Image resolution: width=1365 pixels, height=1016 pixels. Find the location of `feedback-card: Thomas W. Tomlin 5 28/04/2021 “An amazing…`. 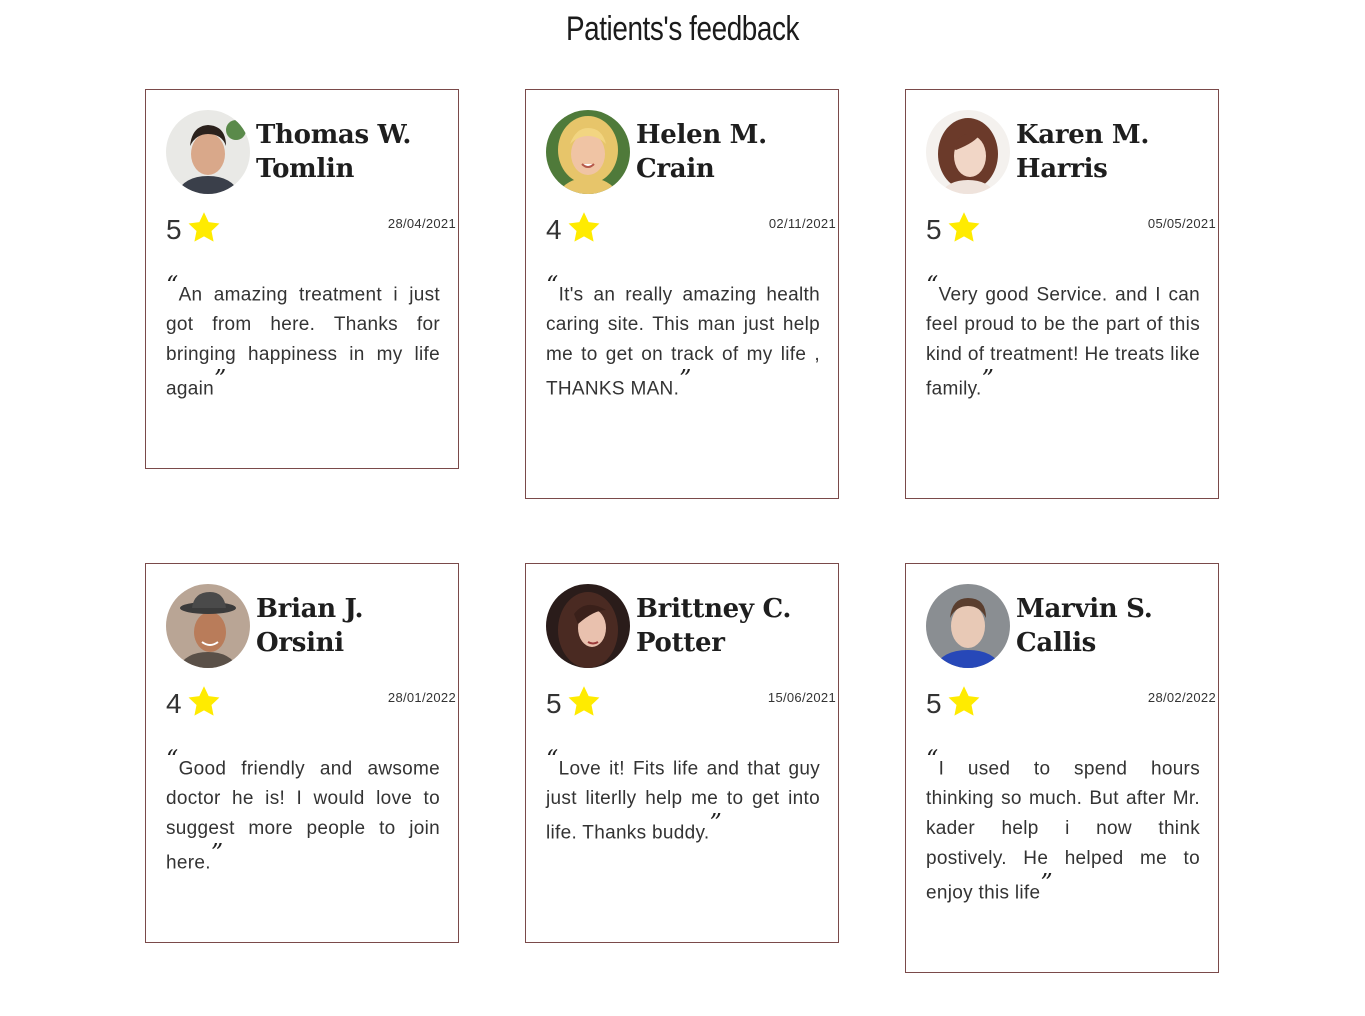

feedback-card: Thomas W. Tomlin 5 28/04/2021 “An amazing… is located at coordinates (302, 279).